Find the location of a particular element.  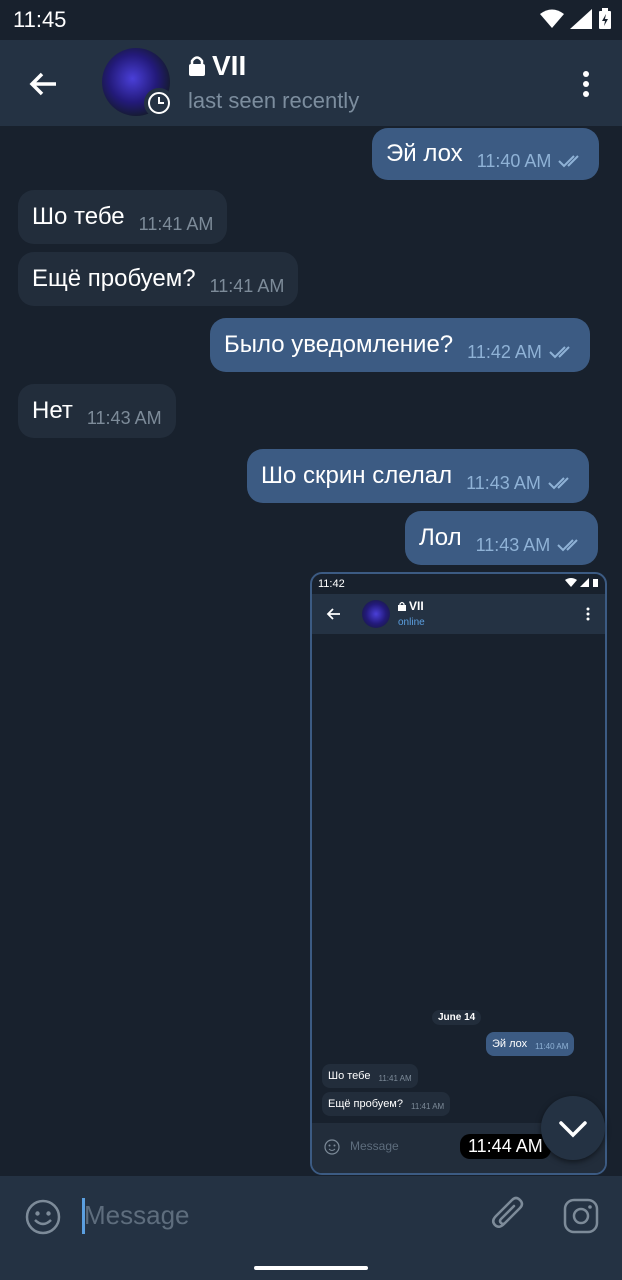

message-input-bar: Message is located at coordinates (311, 1216).